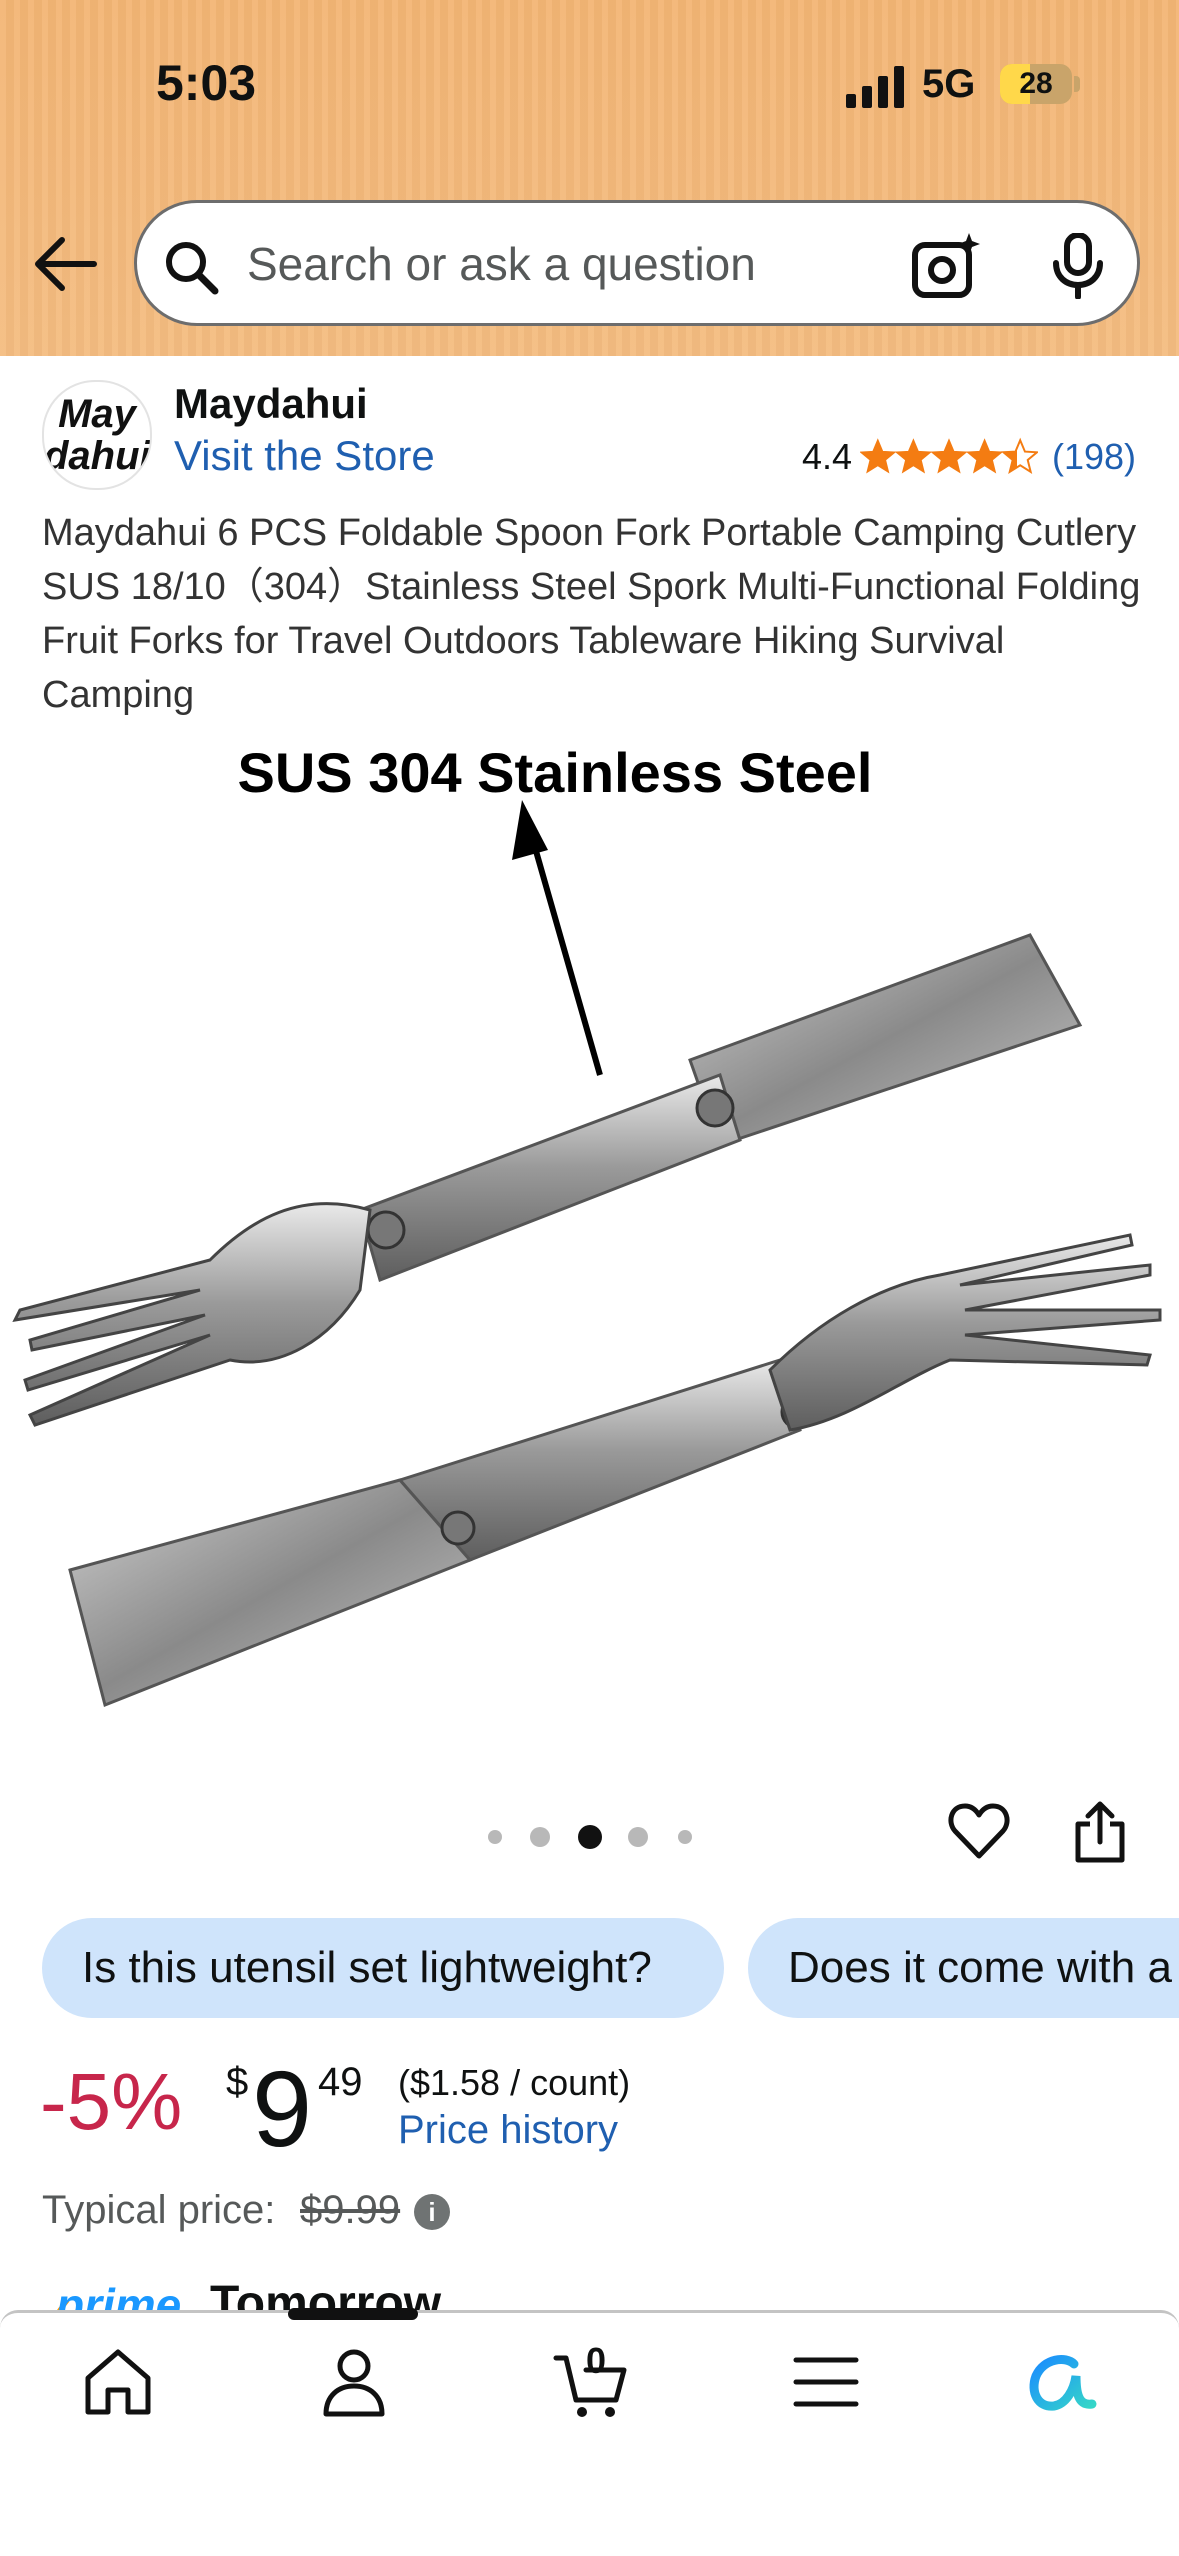  I want to click on heart-icon, so click(979, 1831).